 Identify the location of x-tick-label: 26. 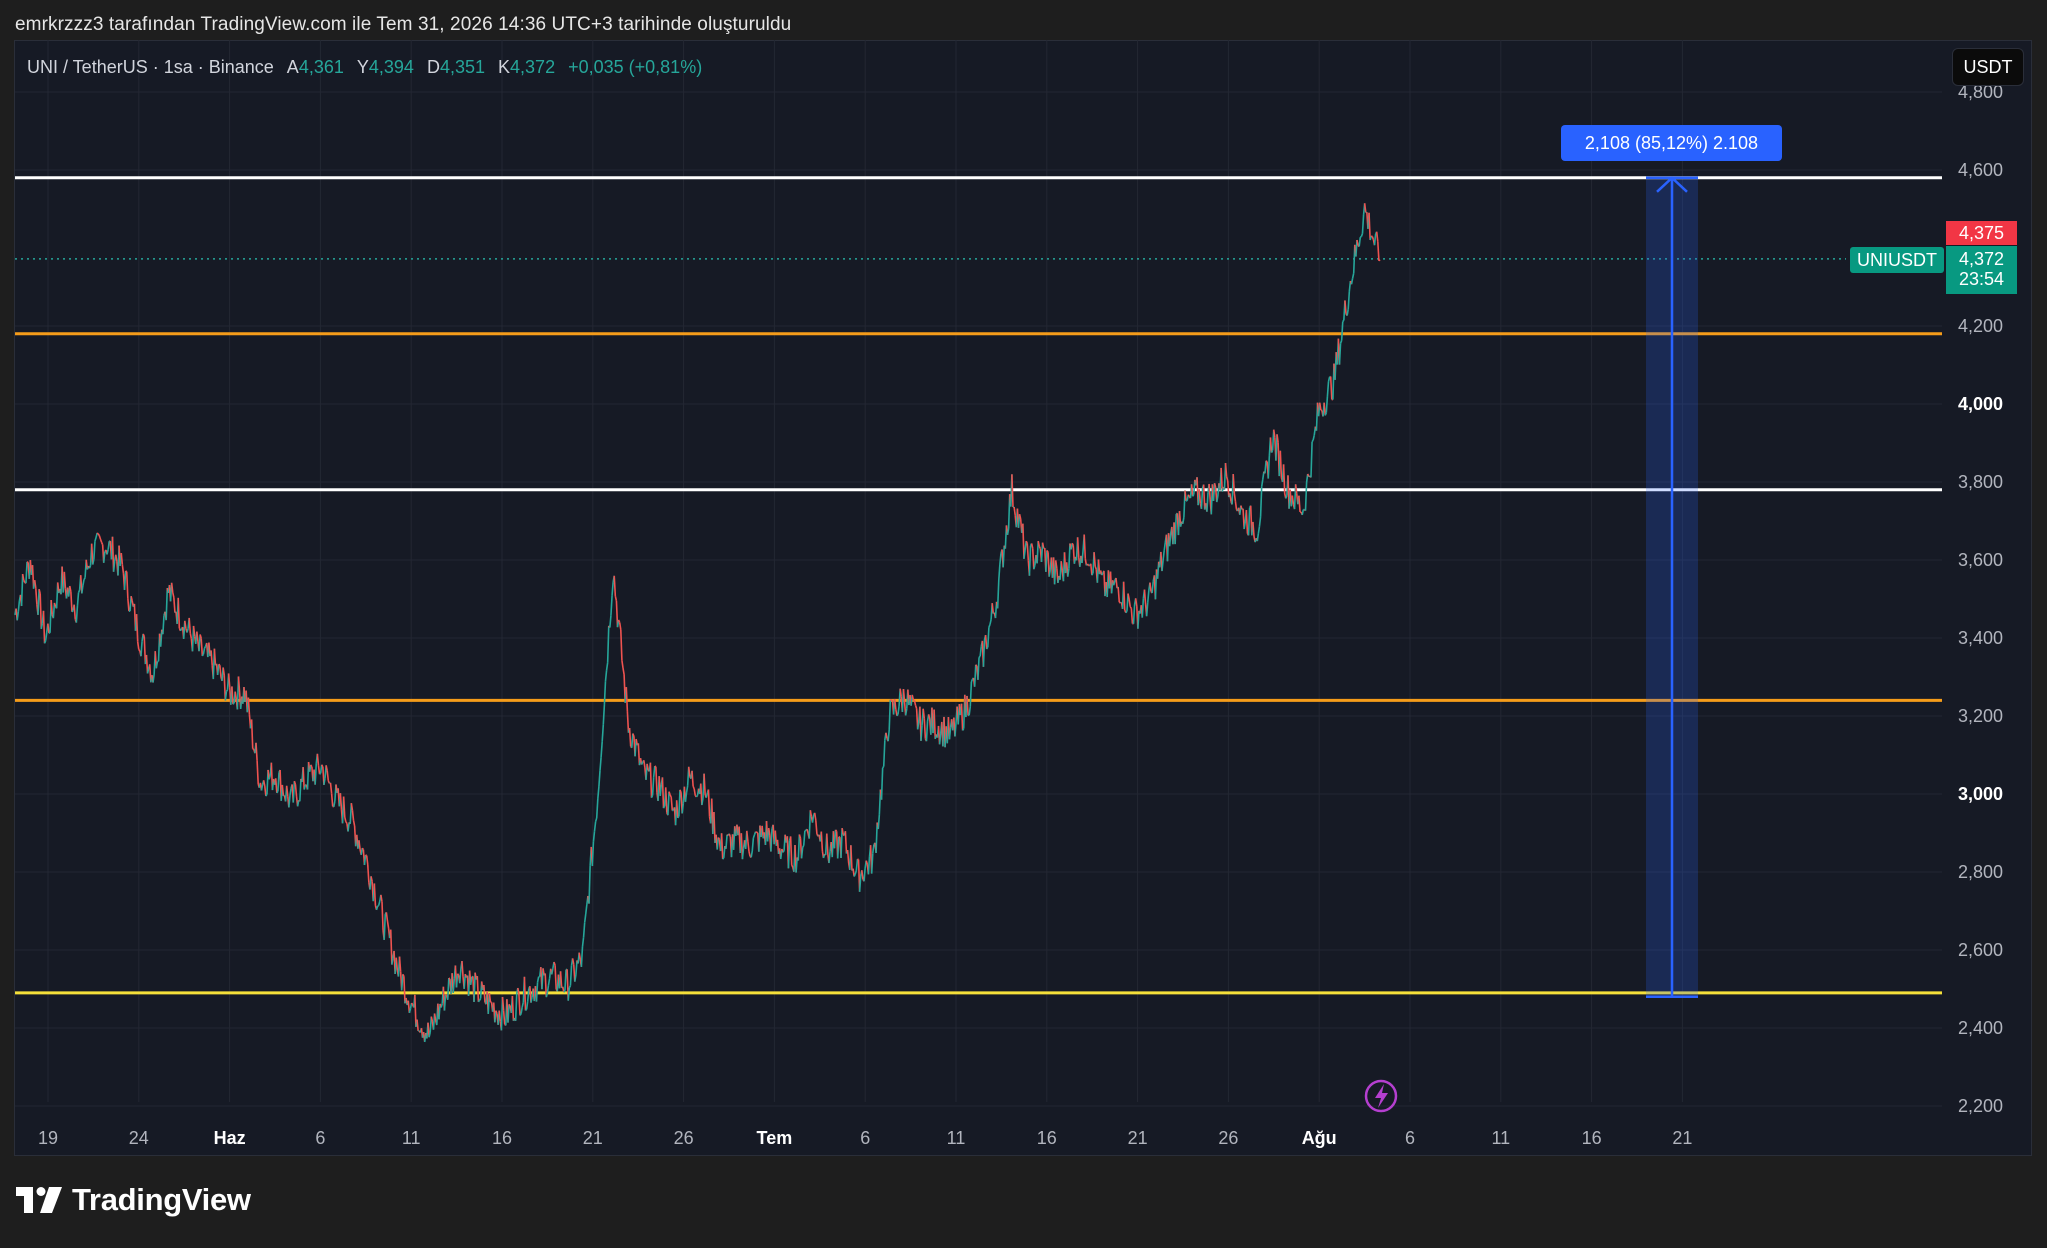
(1228, 1138).